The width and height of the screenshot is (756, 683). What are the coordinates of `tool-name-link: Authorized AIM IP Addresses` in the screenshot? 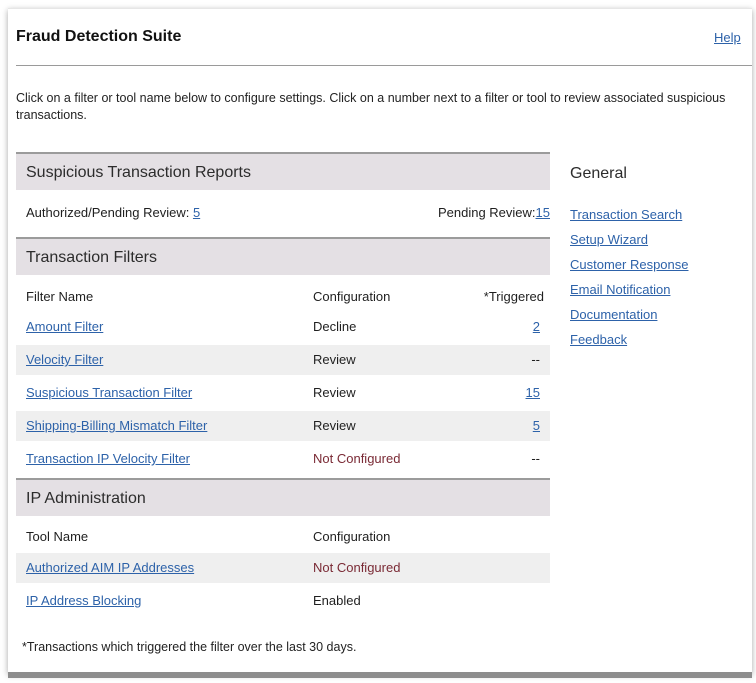 It's located at (110, 568).